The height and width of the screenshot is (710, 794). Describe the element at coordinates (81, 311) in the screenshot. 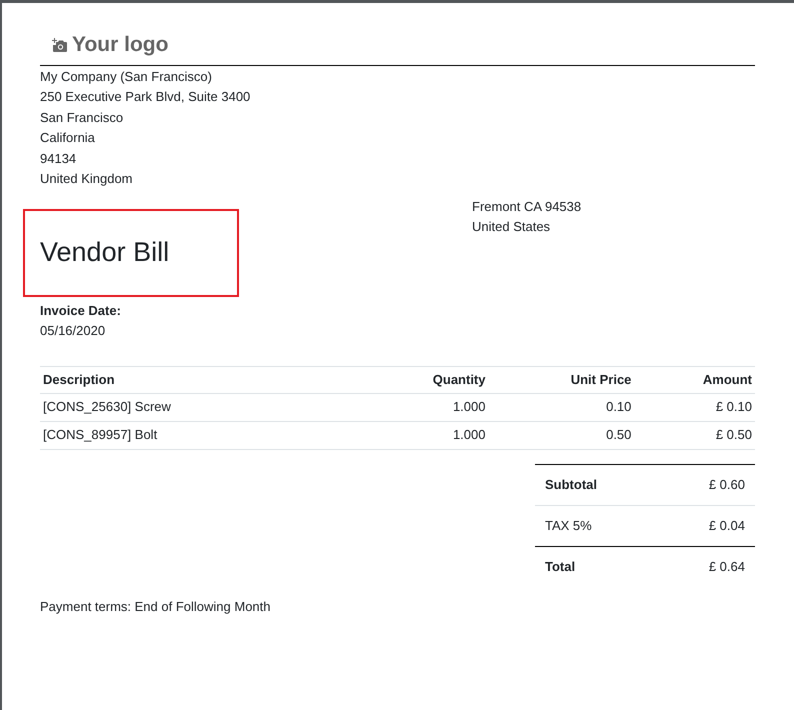

I see `invoice-date-label: Invoice Date:` at that location.